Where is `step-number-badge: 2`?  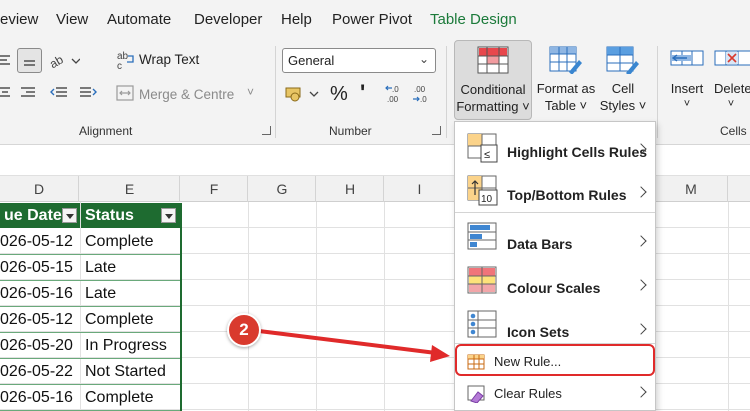
step-number-badge: 2 is located at coordinates (244, 330).